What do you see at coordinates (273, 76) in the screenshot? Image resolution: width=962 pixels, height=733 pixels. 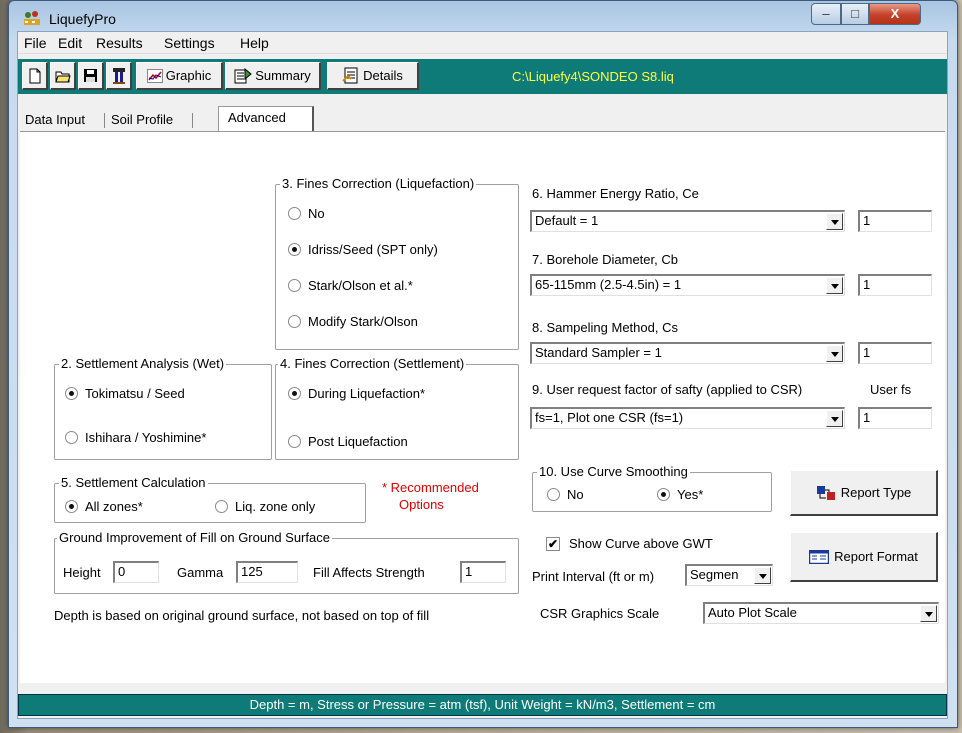 I see `summary-button: Summary` at bounding box center [273, 76].